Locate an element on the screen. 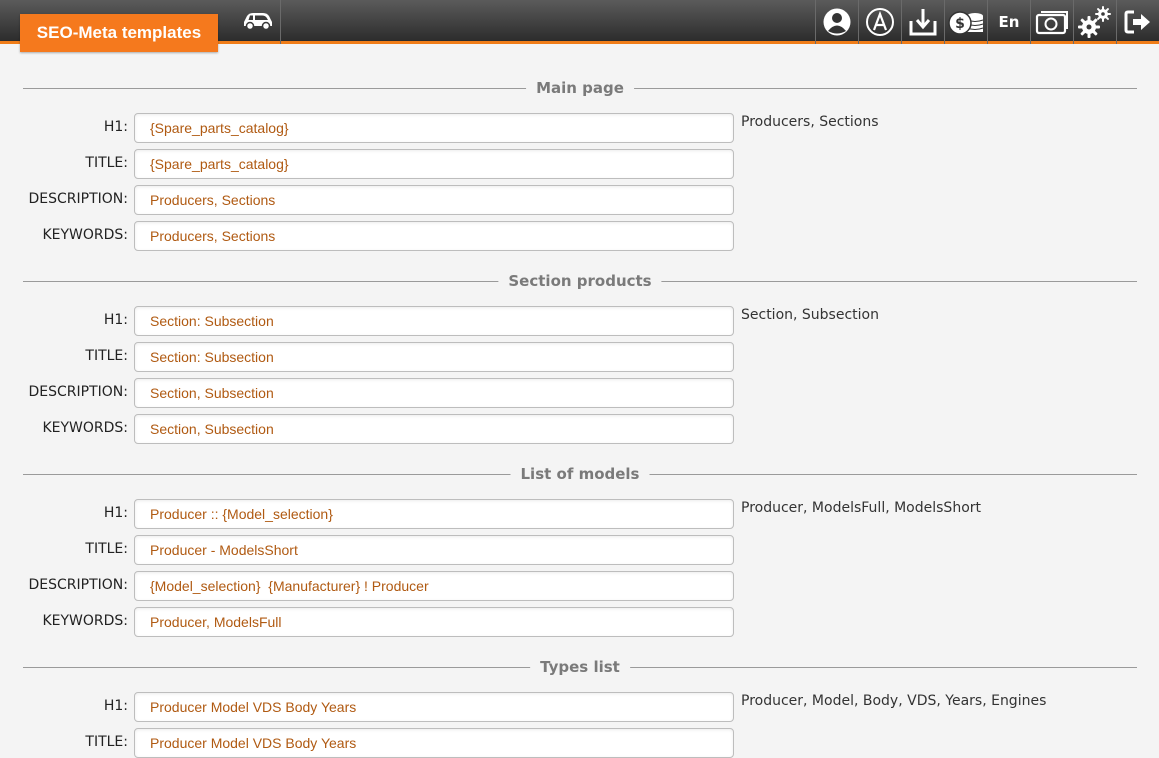 The width and height of the screenshot is (1159, 758). language-button: En is located at coordinates (1008, 22).